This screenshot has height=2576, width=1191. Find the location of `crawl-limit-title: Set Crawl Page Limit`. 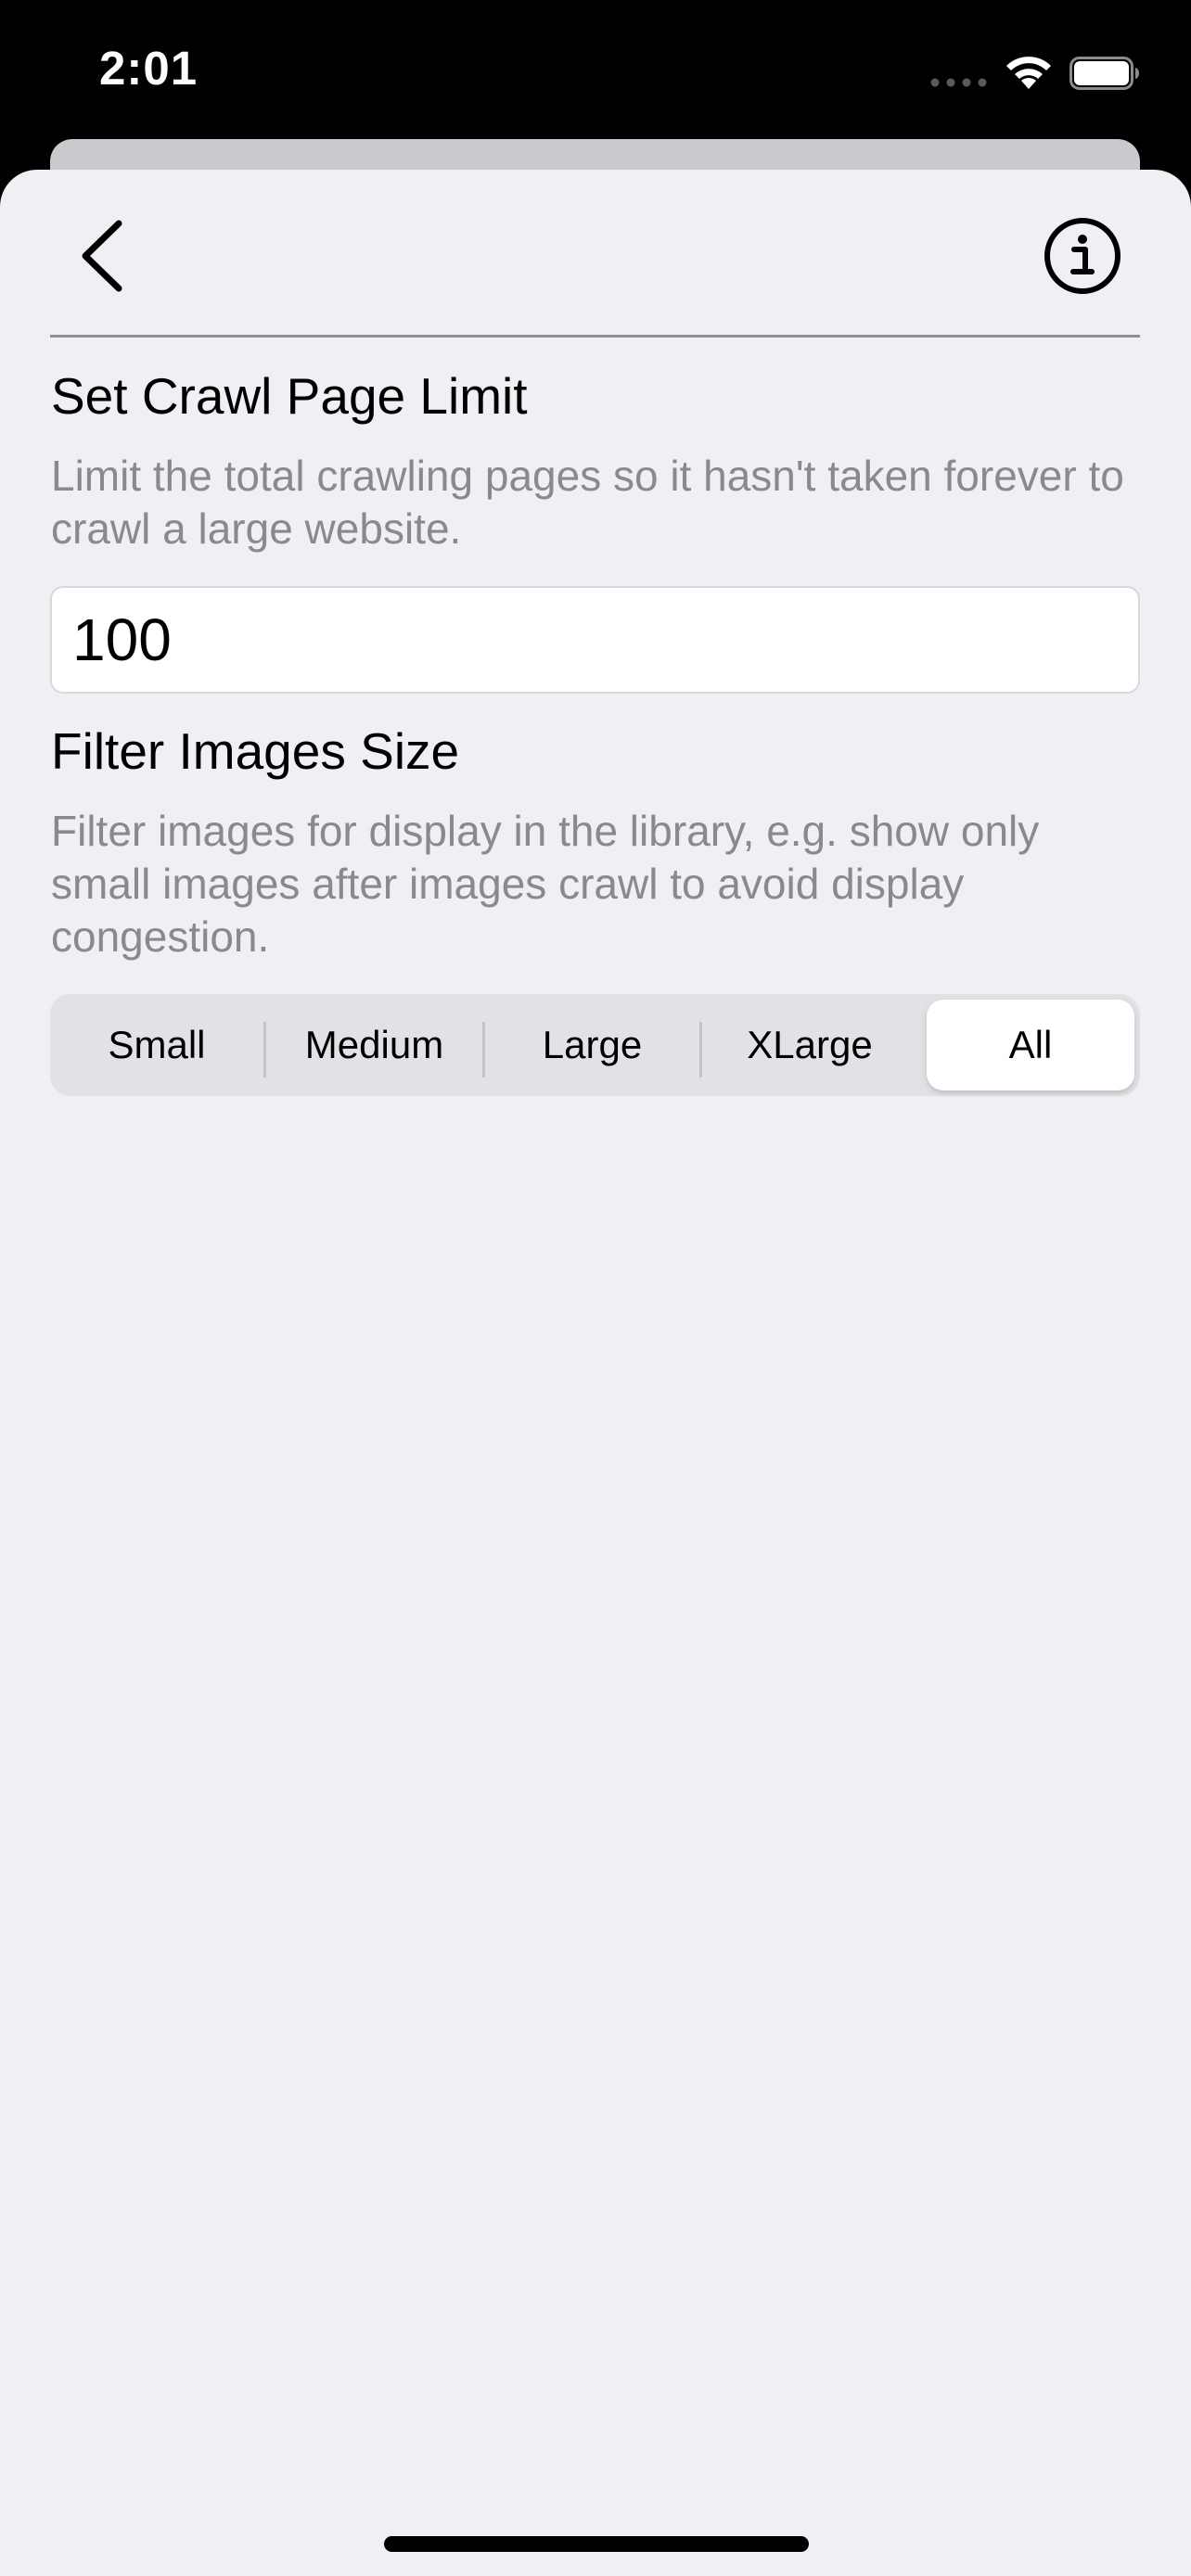

crawl-limit-title: Set Crawl Page Limit is located at coordinates (289, 396).